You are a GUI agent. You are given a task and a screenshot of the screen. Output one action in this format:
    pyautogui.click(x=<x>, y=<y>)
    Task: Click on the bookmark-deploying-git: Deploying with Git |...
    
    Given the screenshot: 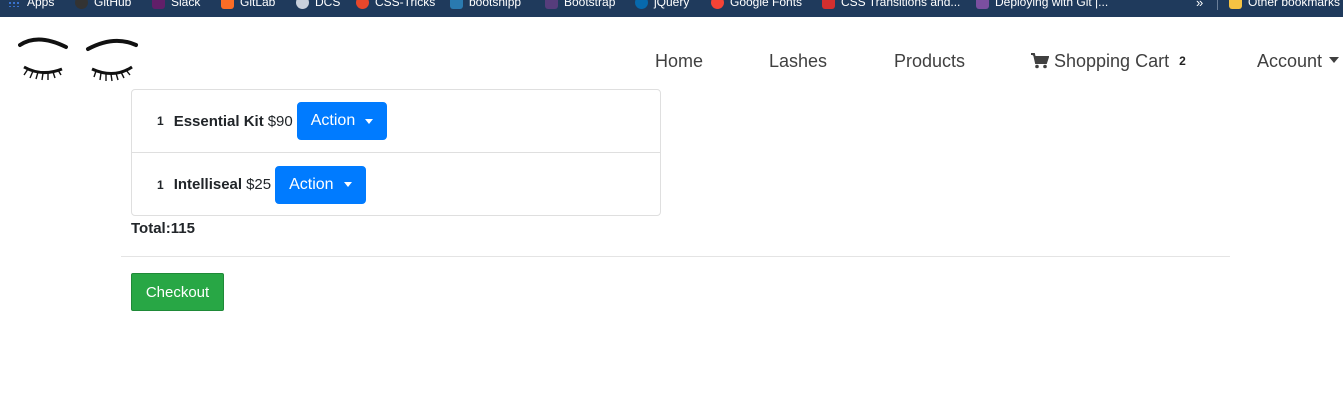 What is the action you would take?
    pyautogui.click(x=1042, y=5)
    